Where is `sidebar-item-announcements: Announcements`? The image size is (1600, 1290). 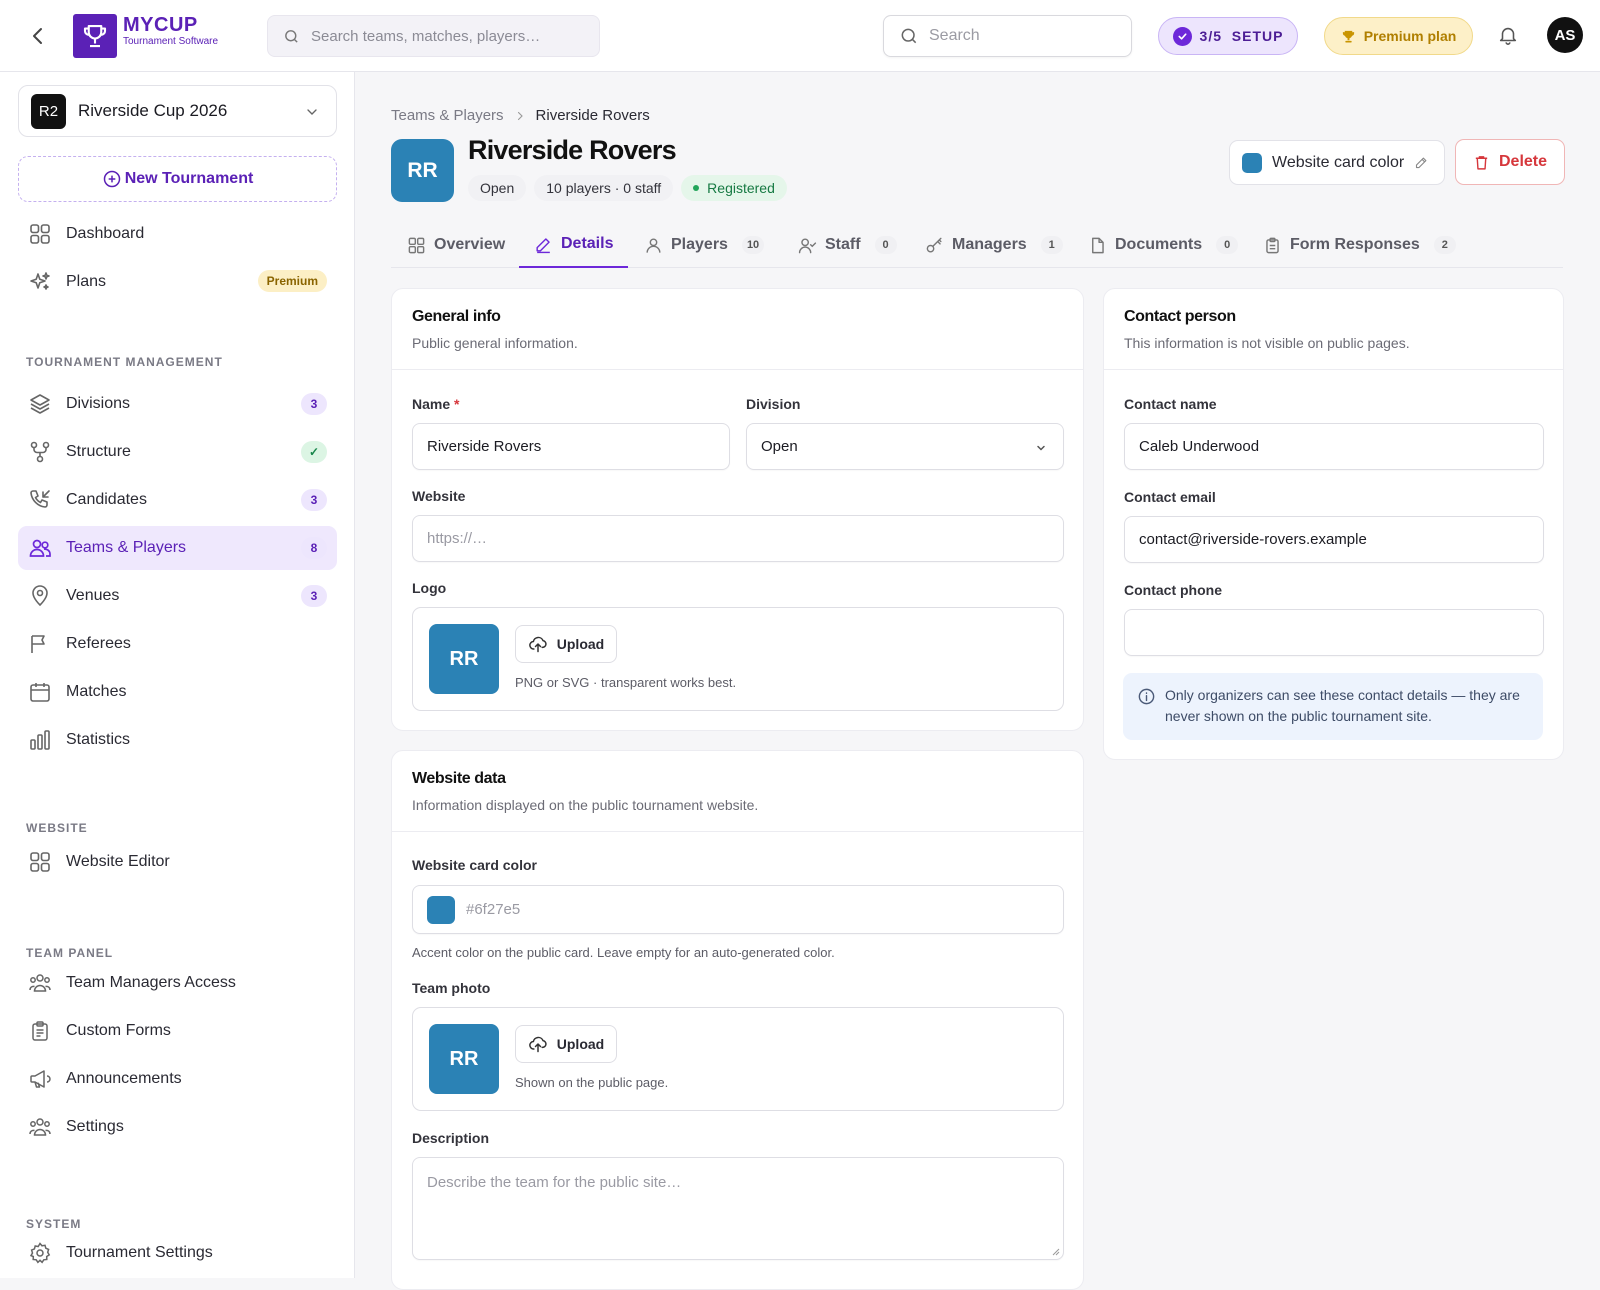 sidebar-item-announcements: Announcements is located at coordinates (177, 1079).